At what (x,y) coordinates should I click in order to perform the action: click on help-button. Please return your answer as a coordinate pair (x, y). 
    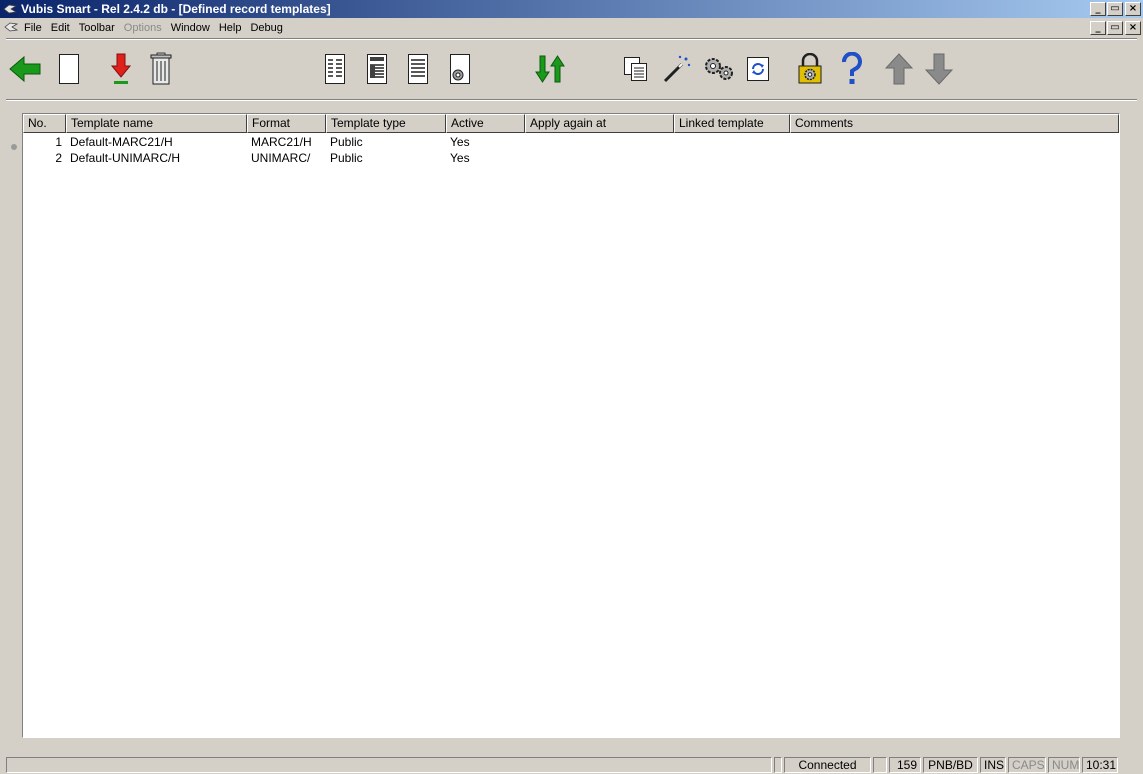
    Looking at the image, I should click on (852, 69).